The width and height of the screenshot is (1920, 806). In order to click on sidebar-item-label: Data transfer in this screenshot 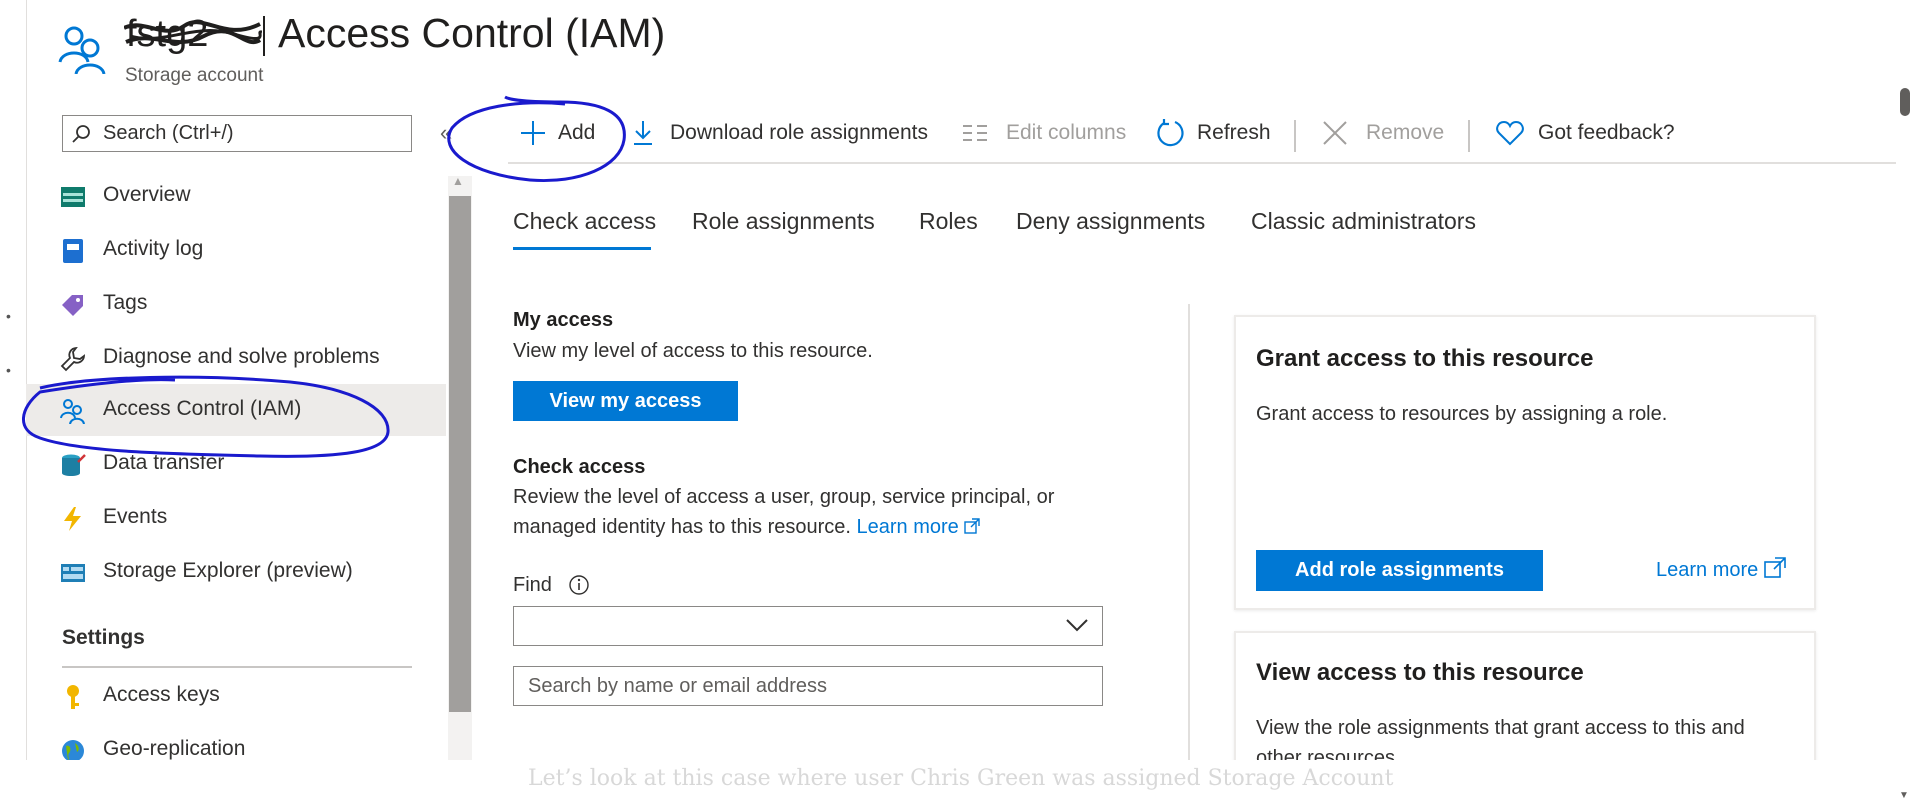, I will do `click(164, 462)`.